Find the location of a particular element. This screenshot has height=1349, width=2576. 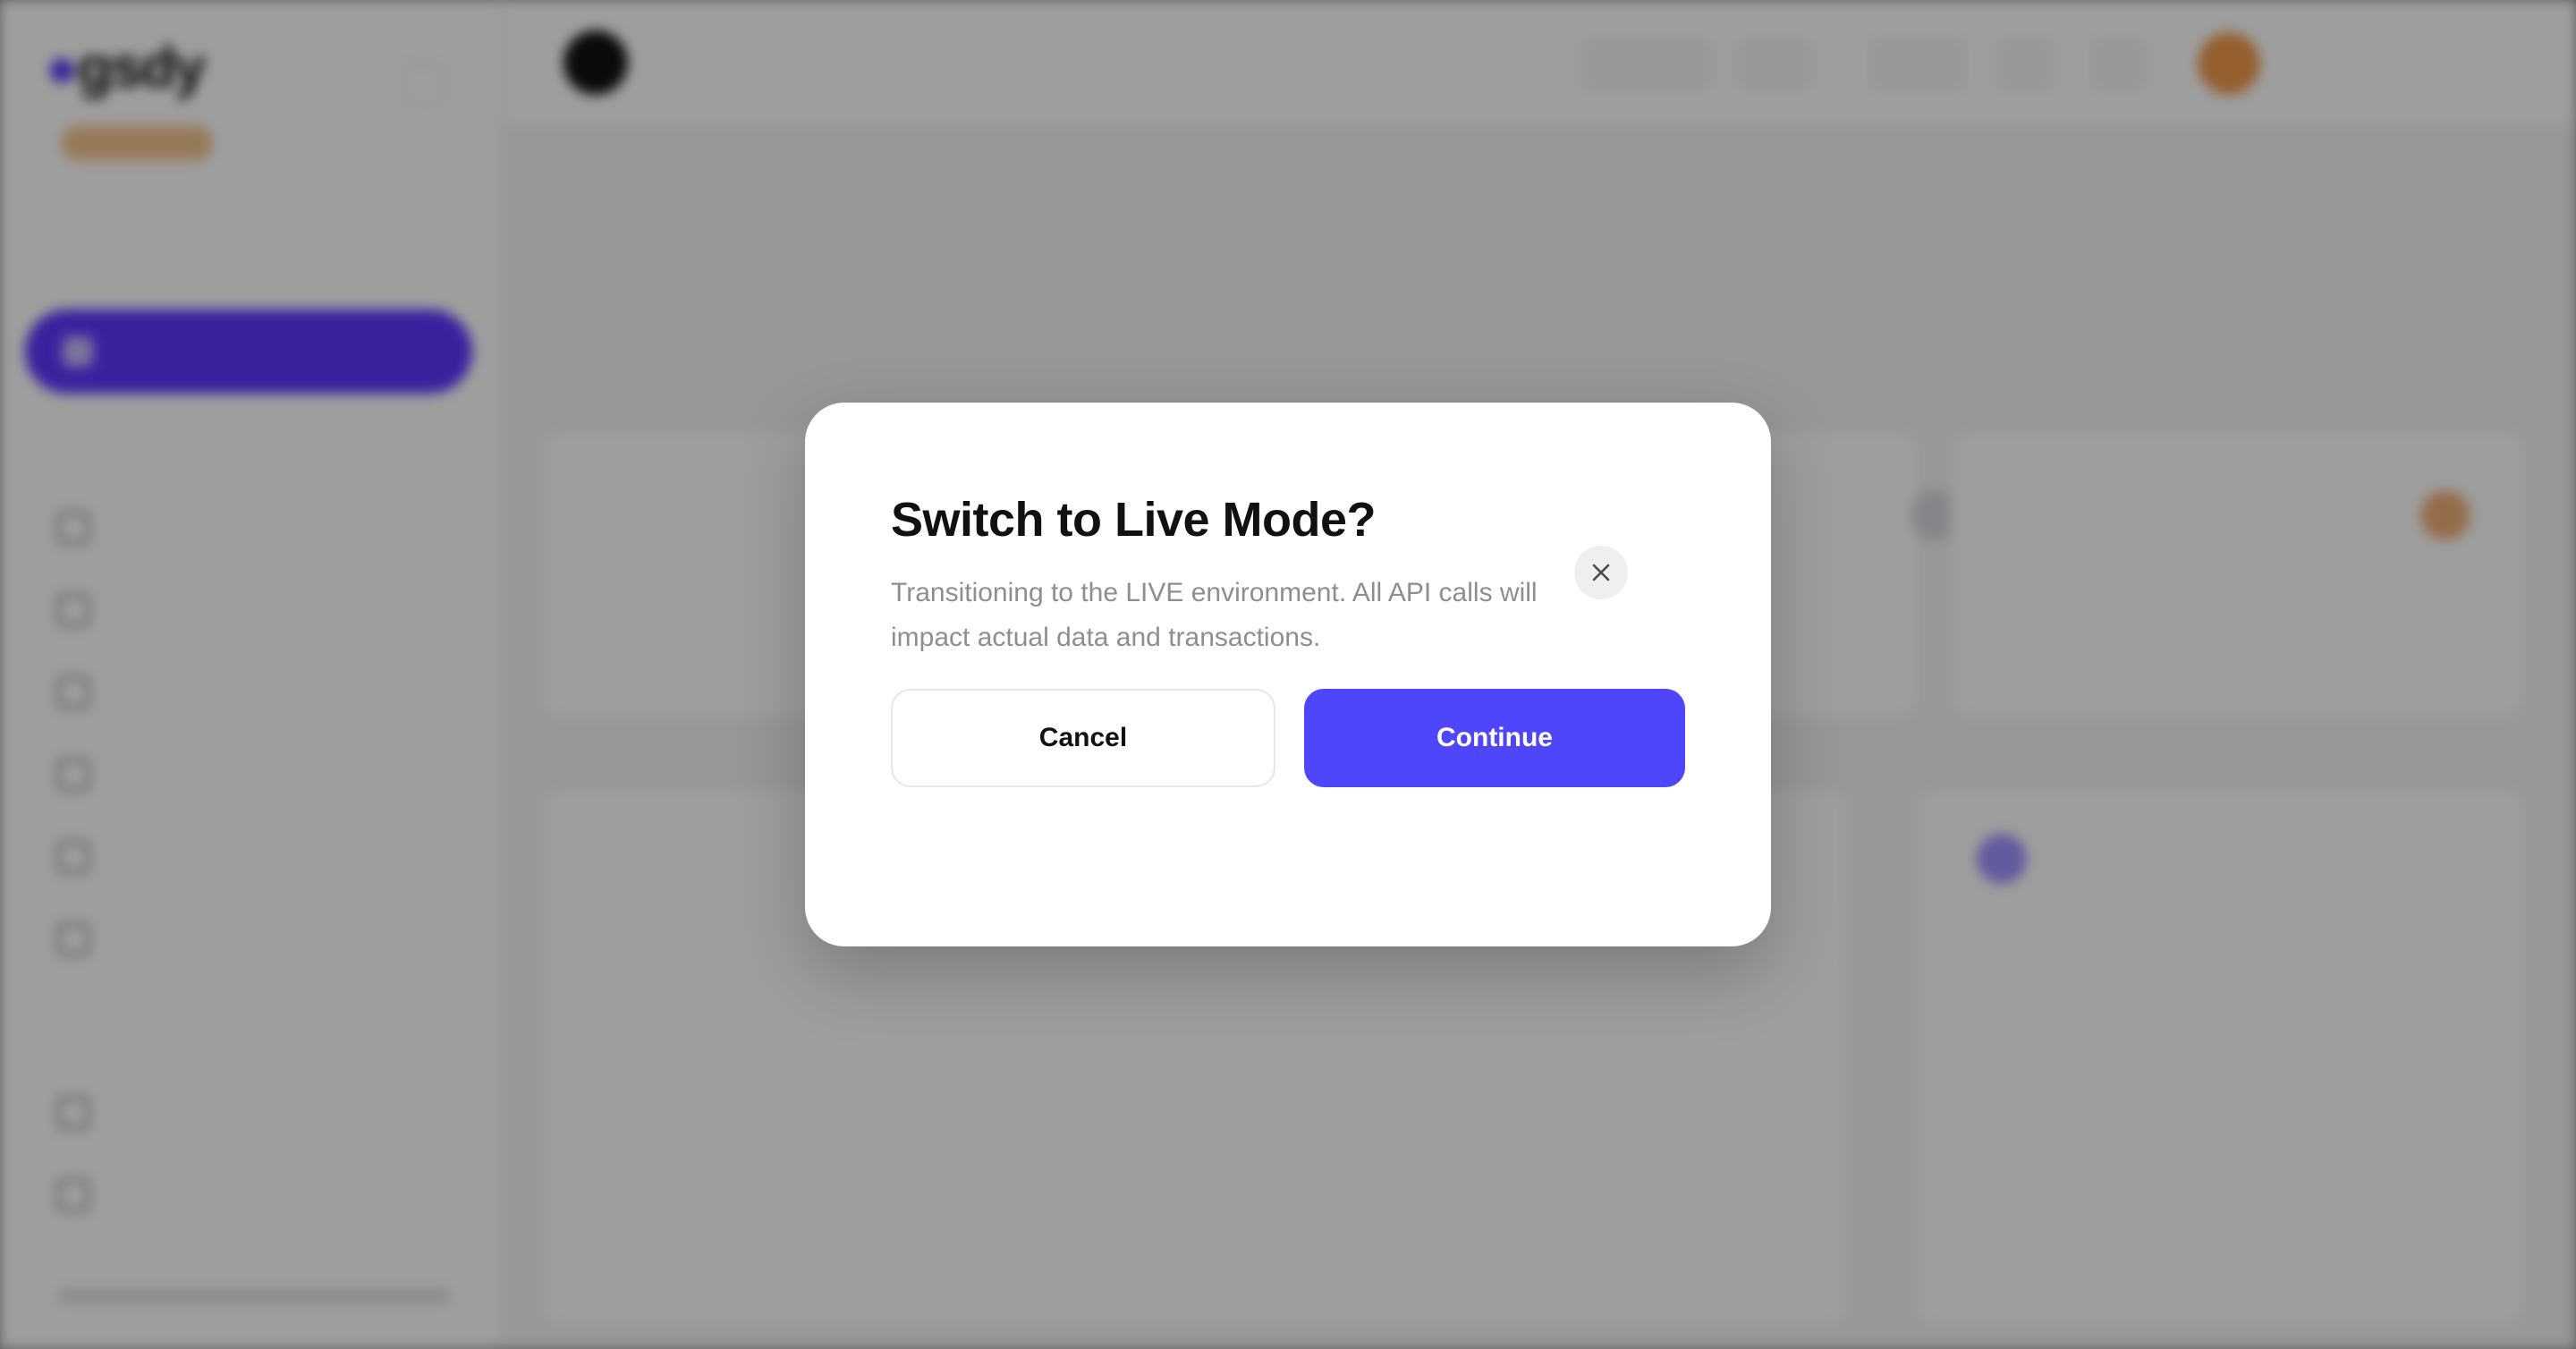

continue-button-label: Continue is located at coordinates (1494, 737).